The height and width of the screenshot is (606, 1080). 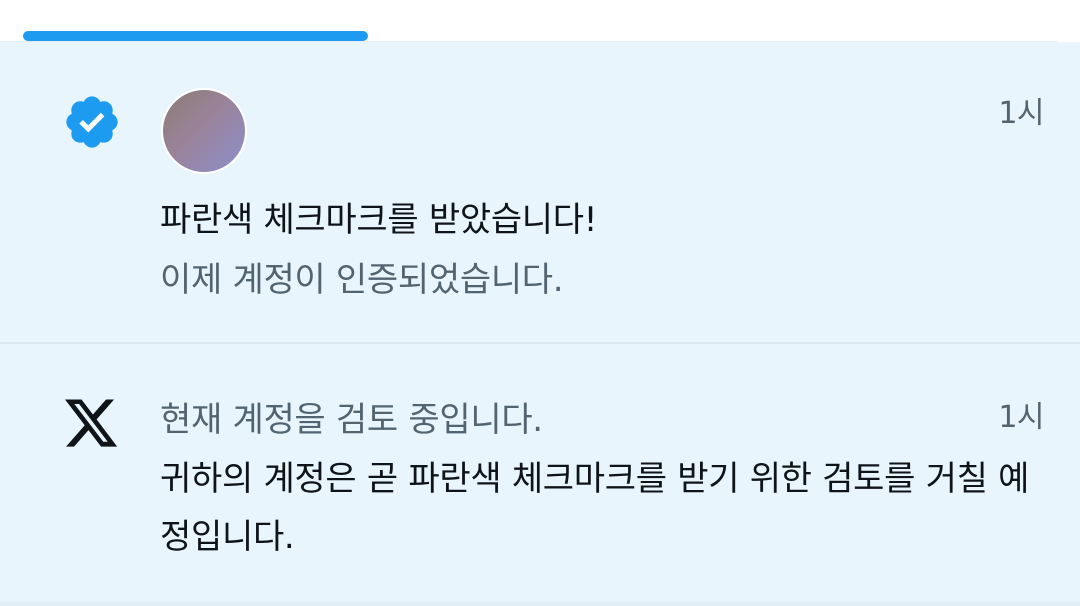 What do you see at coordinates (540, 21) in the screenshot?
I see `notifications-tab-bar` at bounding box center [540, 21].